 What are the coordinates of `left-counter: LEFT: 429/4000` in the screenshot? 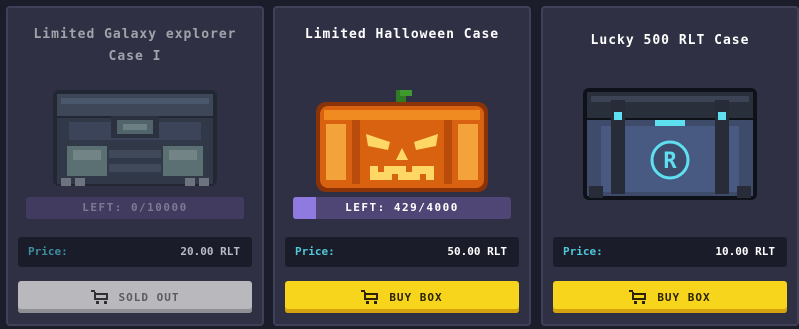 It's located at (402, 208).